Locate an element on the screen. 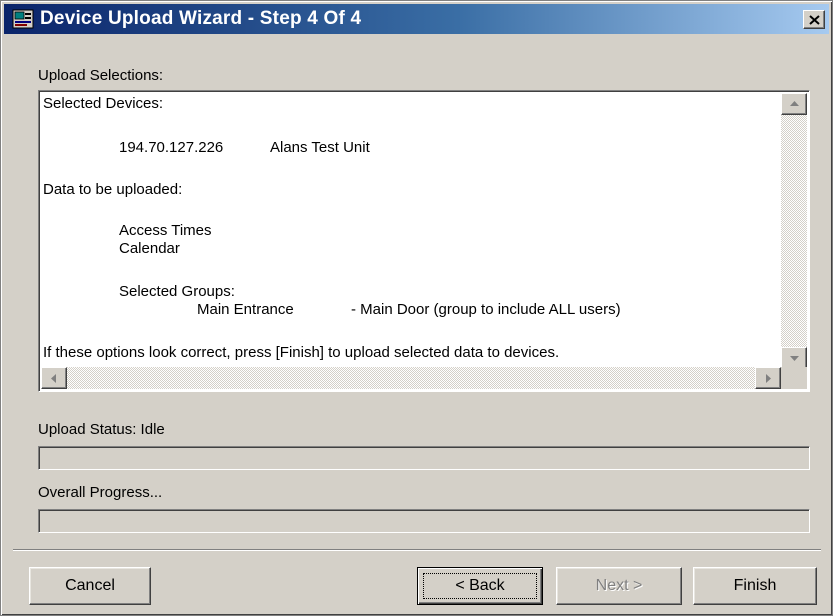 The height and width of the screenshot is (616, 833). scroll-corner is located at coordinates (794, 378).